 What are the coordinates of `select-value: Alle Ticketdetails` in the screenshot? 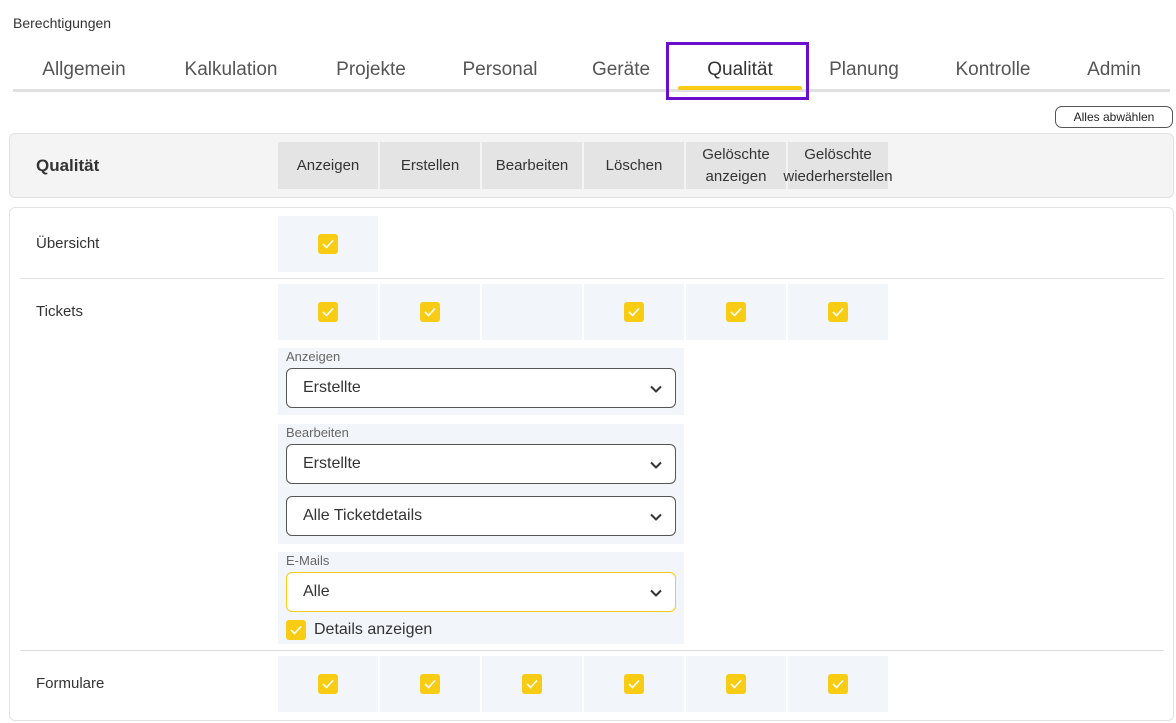 It's located at (363, 515).